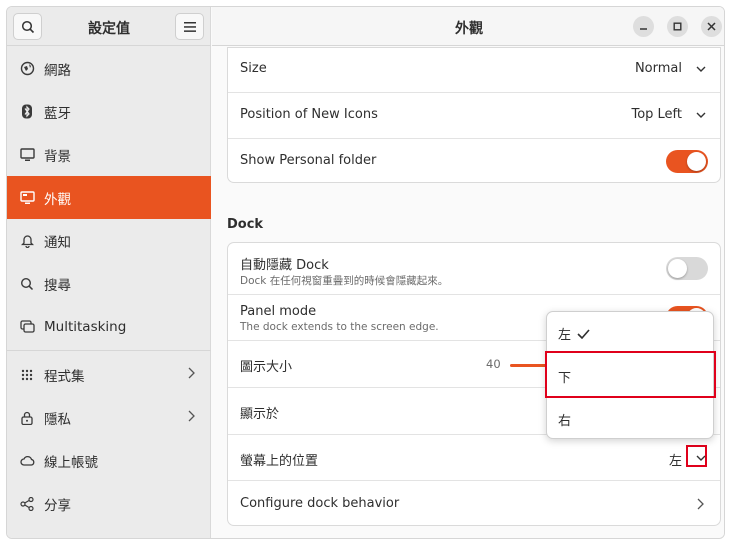 The width and height of the screenshot is (740, 548). What do you see at coordinates (109, 68) in the screenshot?
I see `sidebar-item-network: 網路` at bounding box center [109, 68].